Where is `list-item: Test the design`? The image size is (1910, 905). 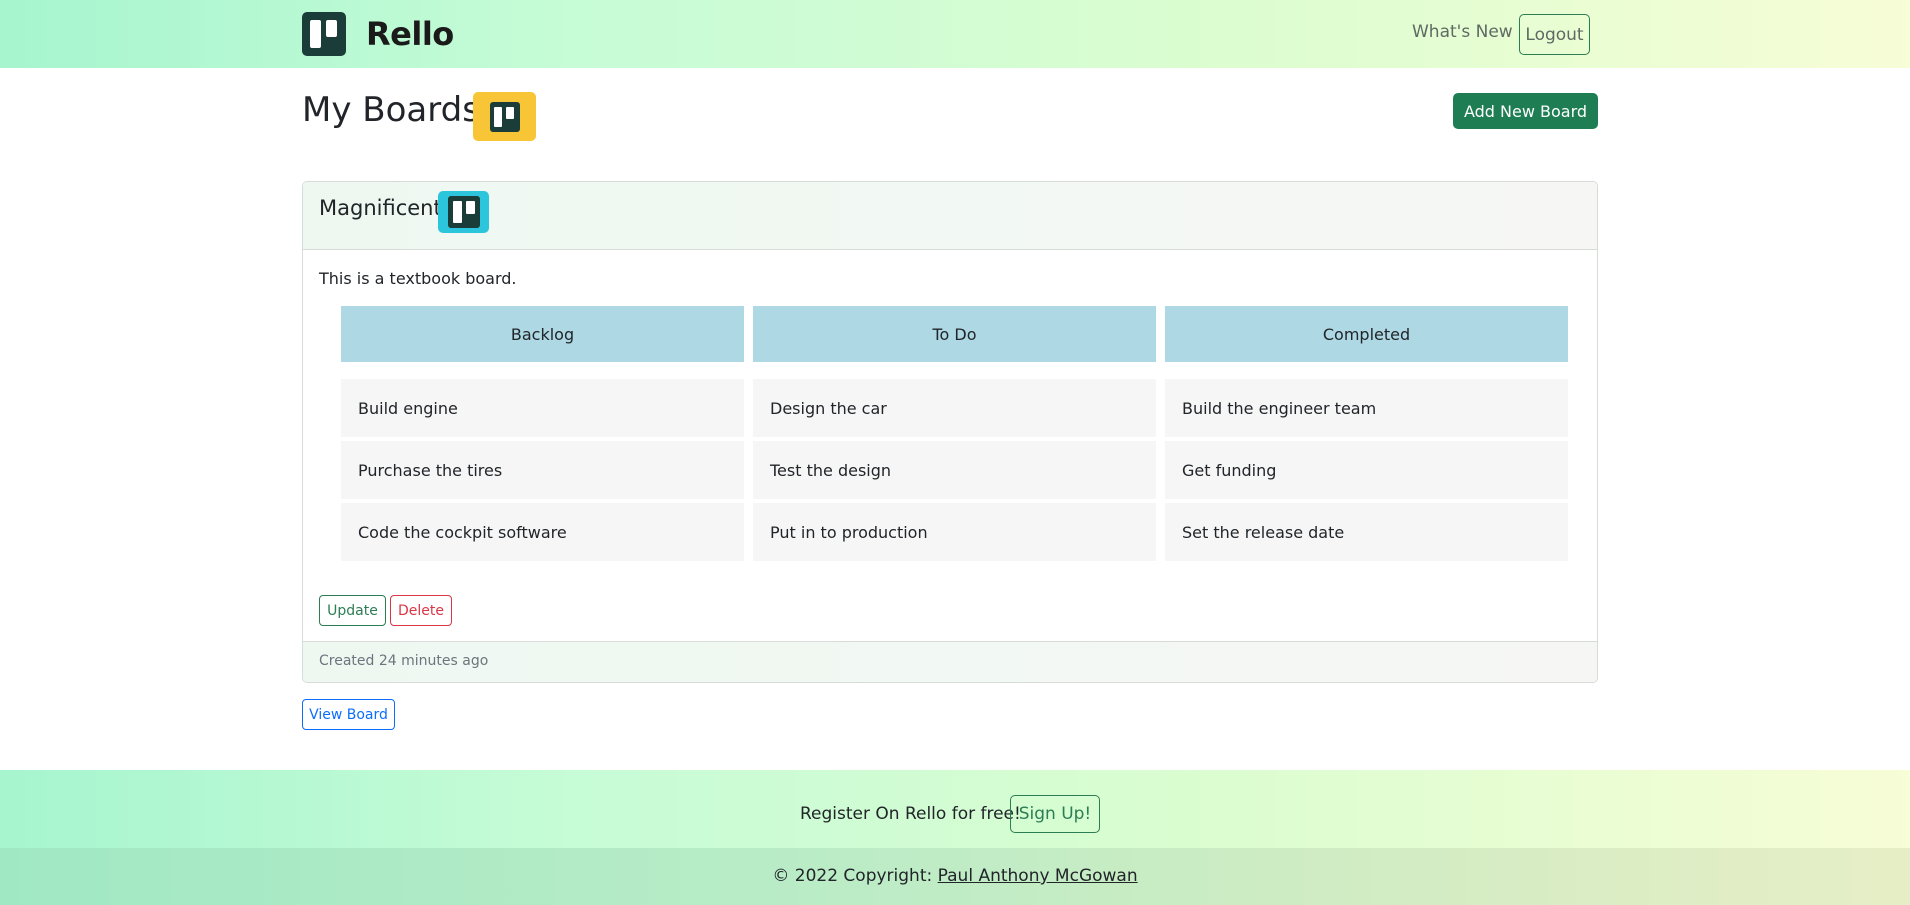
list-item: Test the design is located at coordinates (954, 470).